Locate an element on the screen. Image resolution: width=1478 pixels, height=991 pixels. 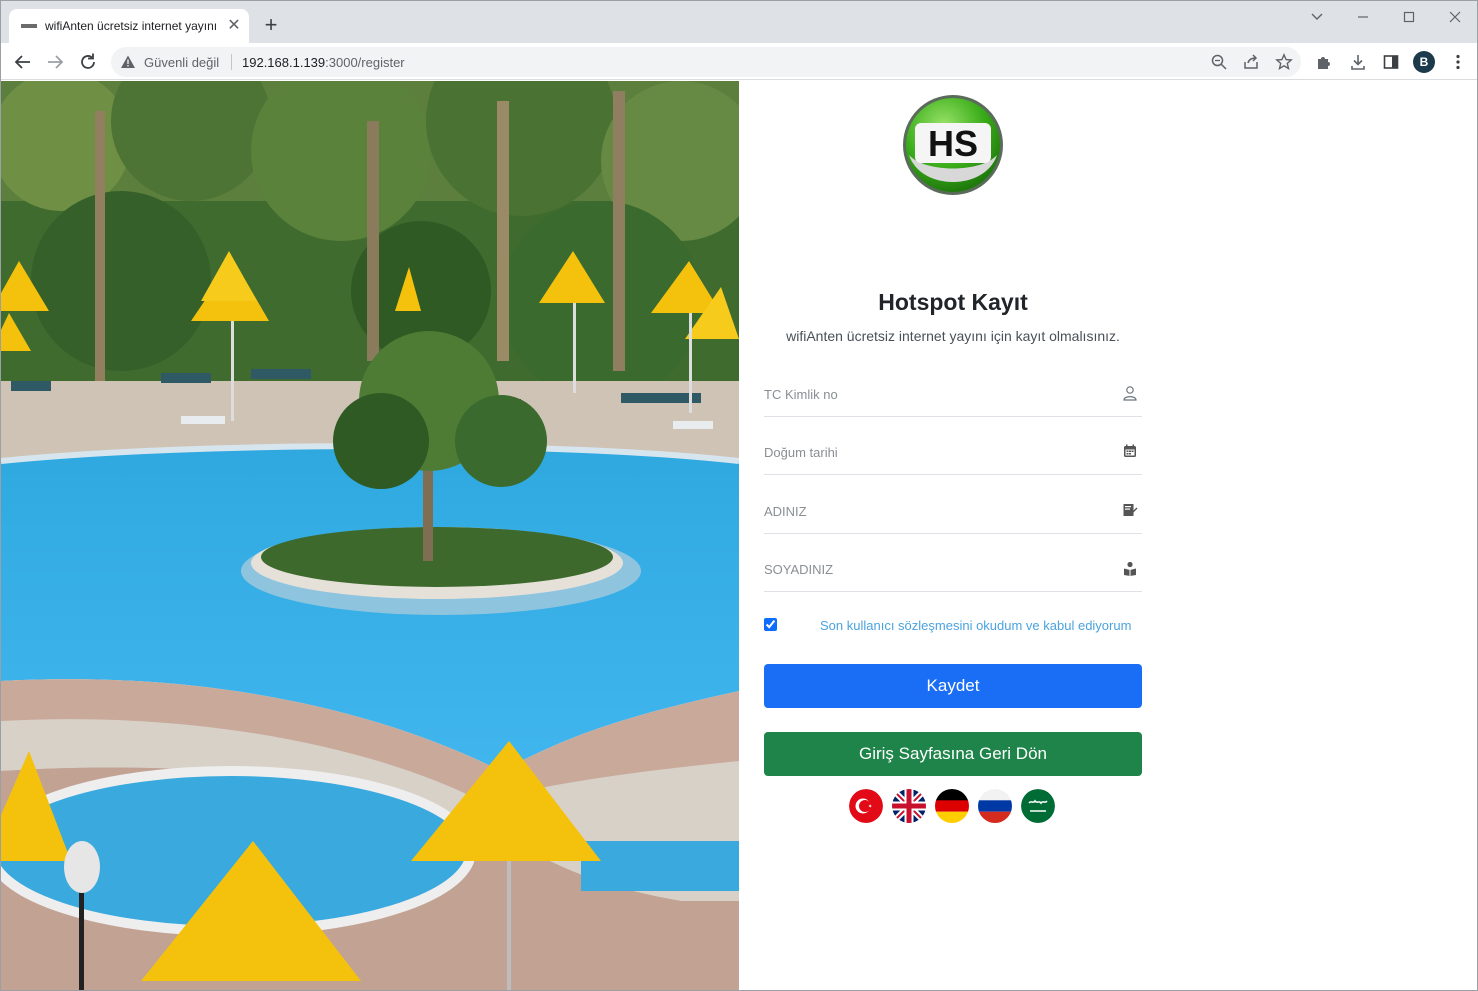
flag-de-icon is located at coordinates (952, 806).